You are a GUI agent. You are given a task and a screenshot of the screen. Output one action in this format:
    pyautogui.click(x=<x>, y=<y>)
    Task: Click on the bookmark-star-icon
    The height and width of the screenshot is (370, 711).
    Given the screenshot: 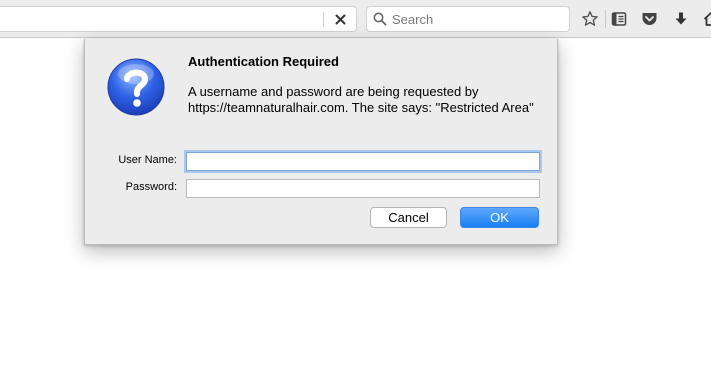 What is the action you would take?
    pyautogui.click(x=590, y=19)
    